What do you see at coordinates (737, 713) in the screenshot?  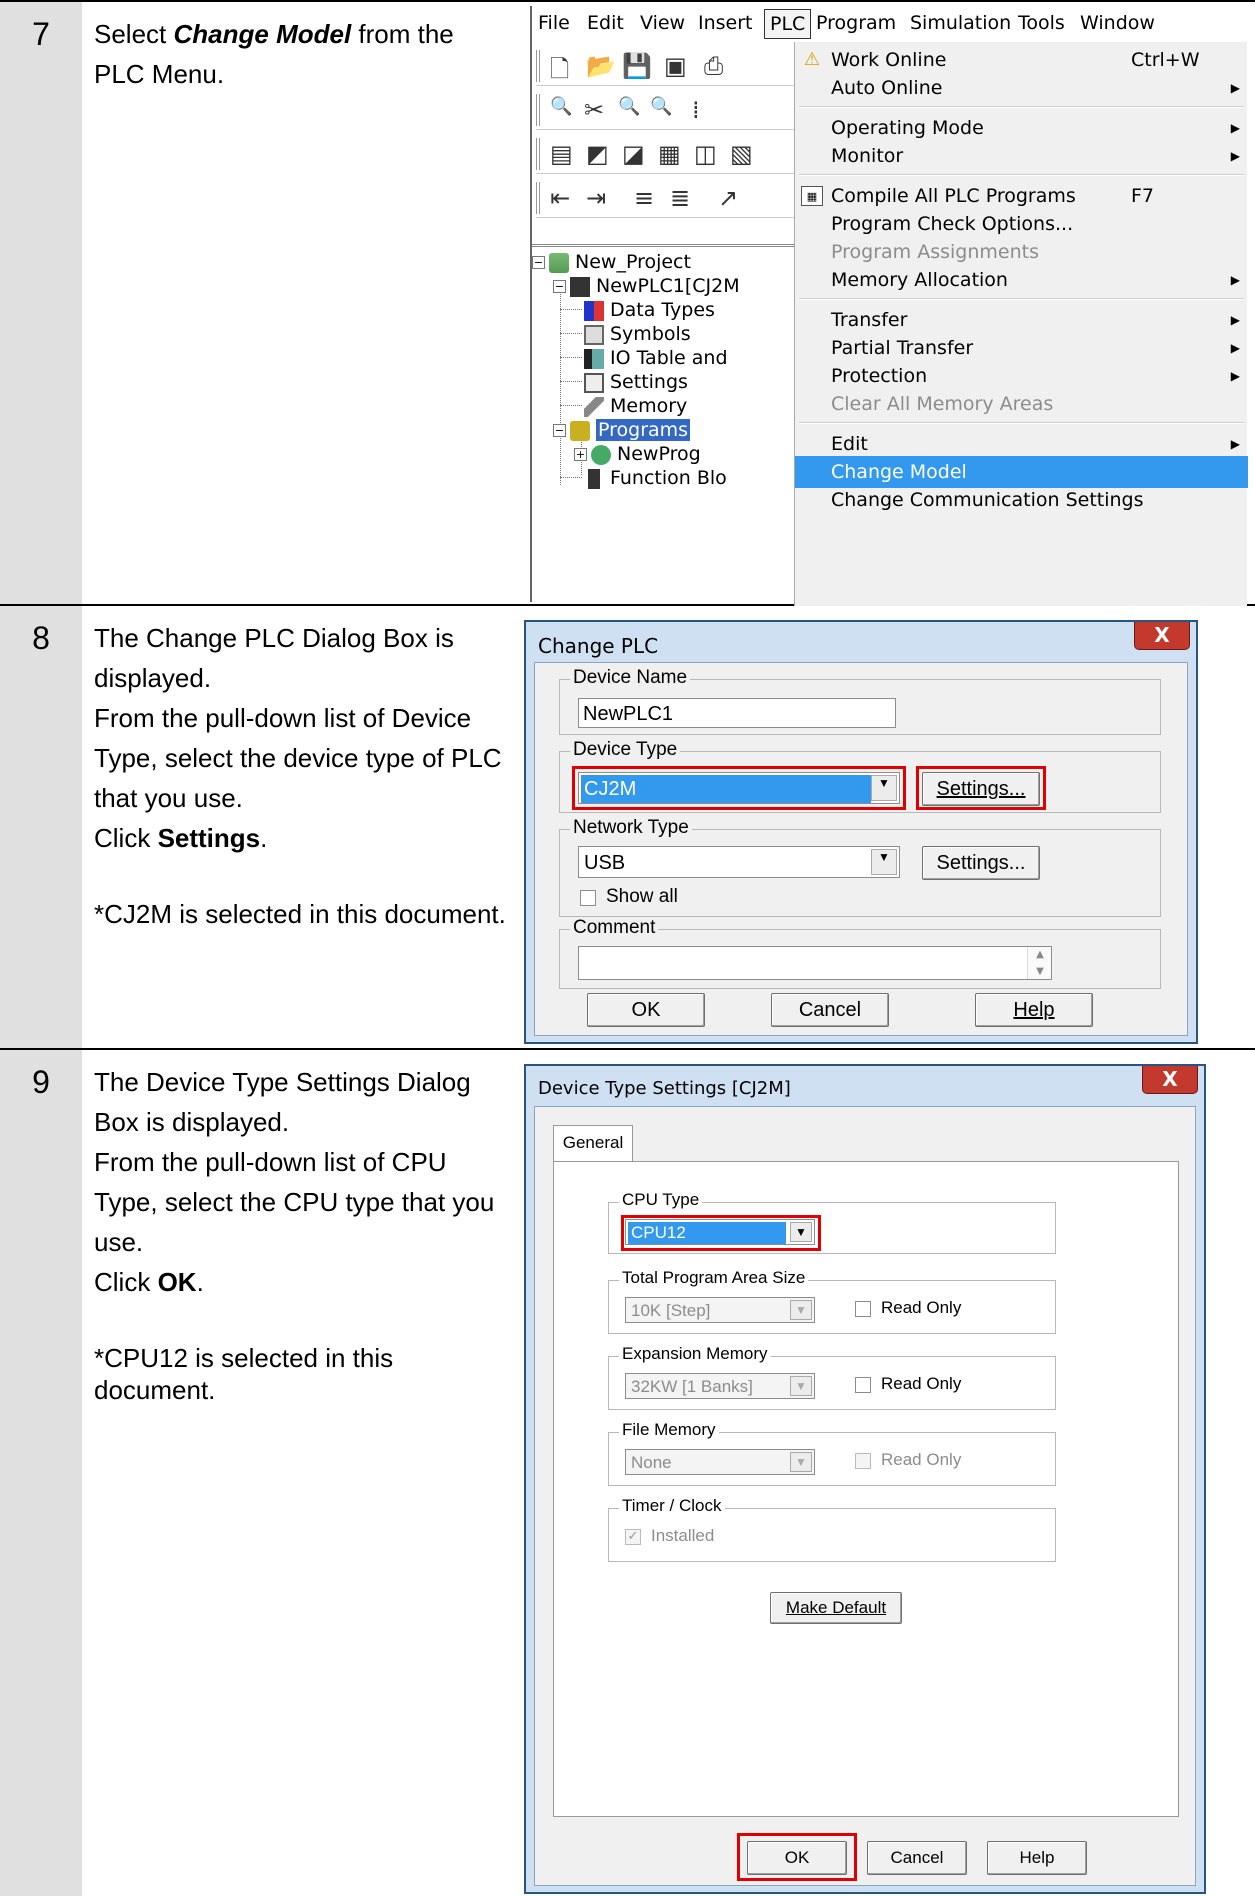 I see `device-name-input: NewPLC1` at bounding box center [737, 713].